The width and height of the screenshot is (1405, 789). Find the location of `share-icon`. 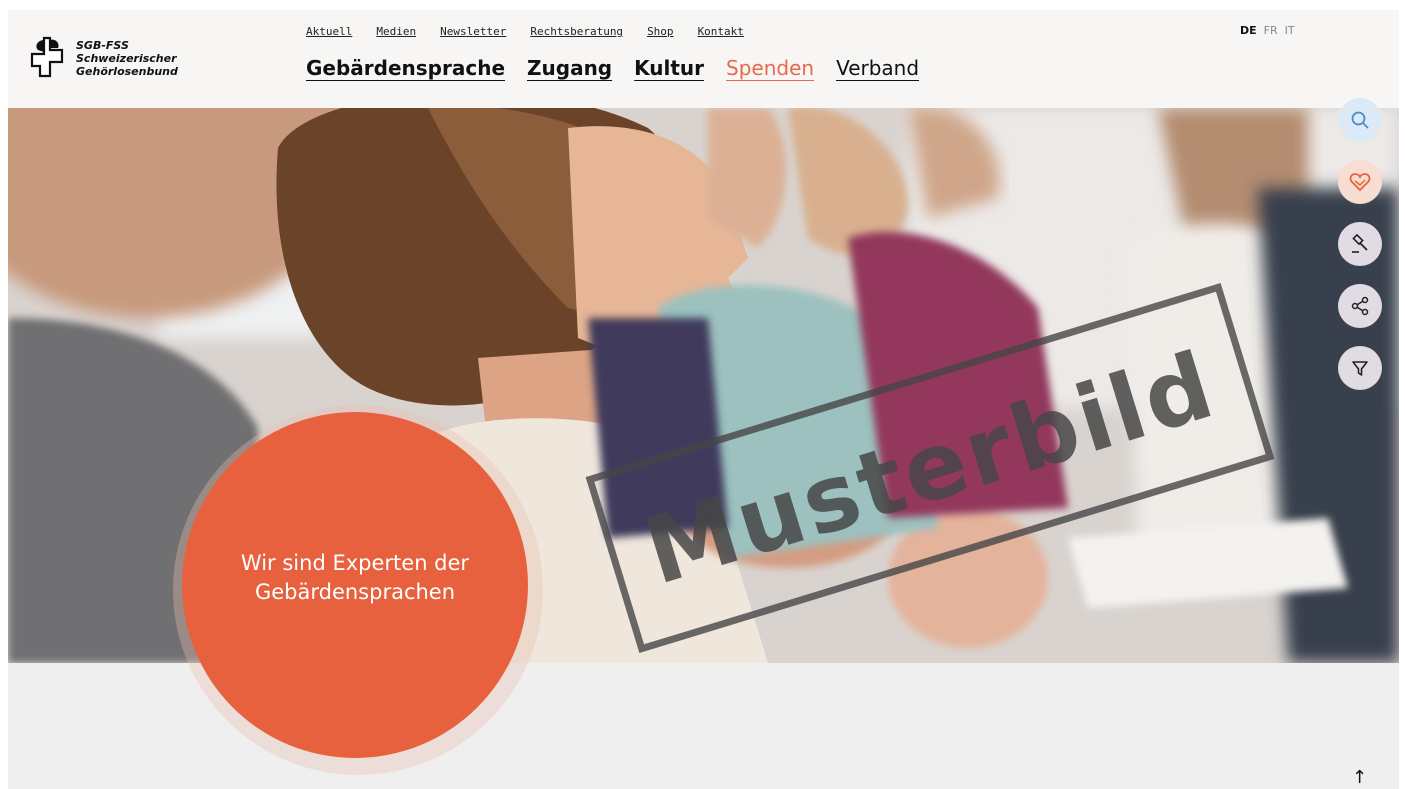

share-icon is located at coordinates (1360, 306).